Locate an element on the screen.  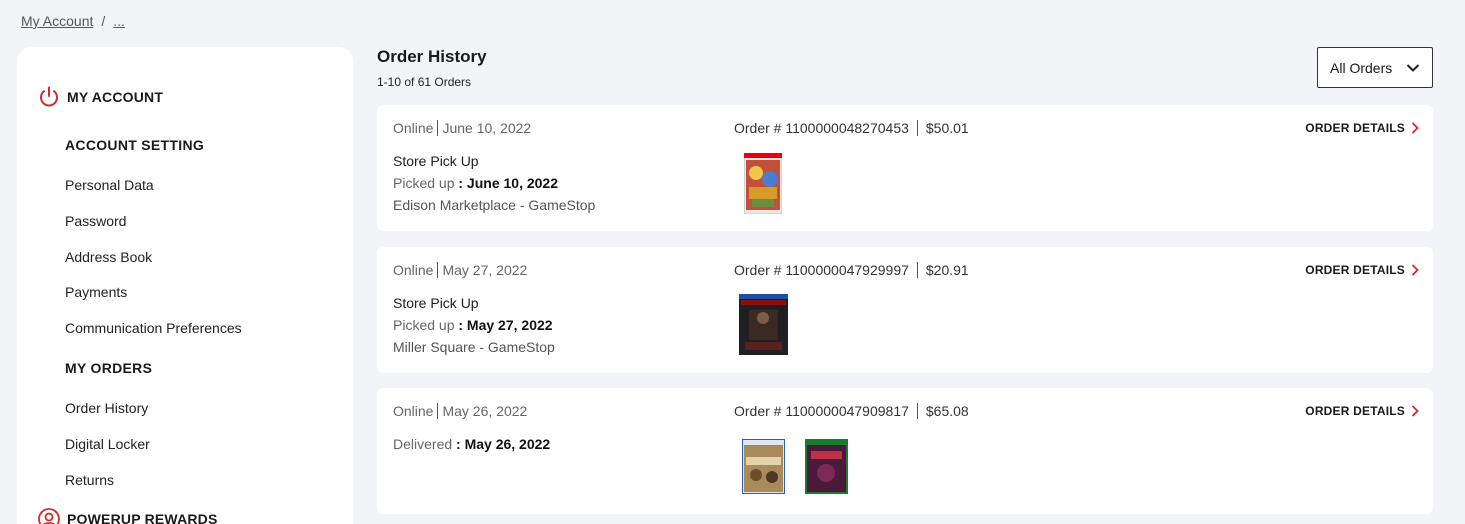
fulfillment-status: Picked up : June 10, 2022 is located at coordinates (475, 183).